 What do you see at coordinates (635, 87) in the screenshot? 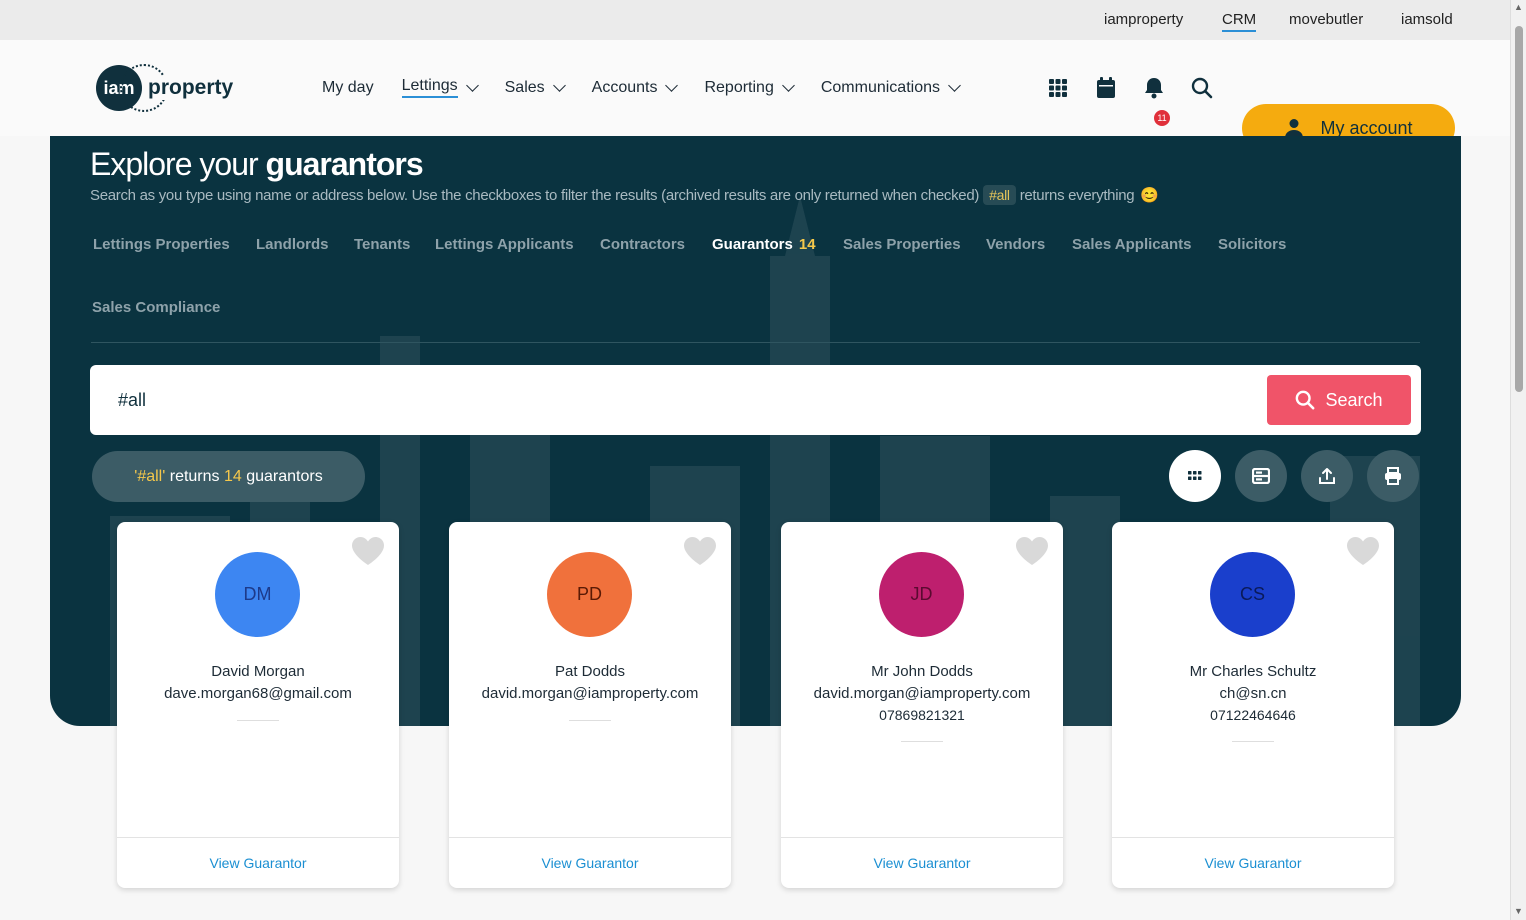
I see `nav-item-accounts: Accounts` at bounding box center [635, 87].